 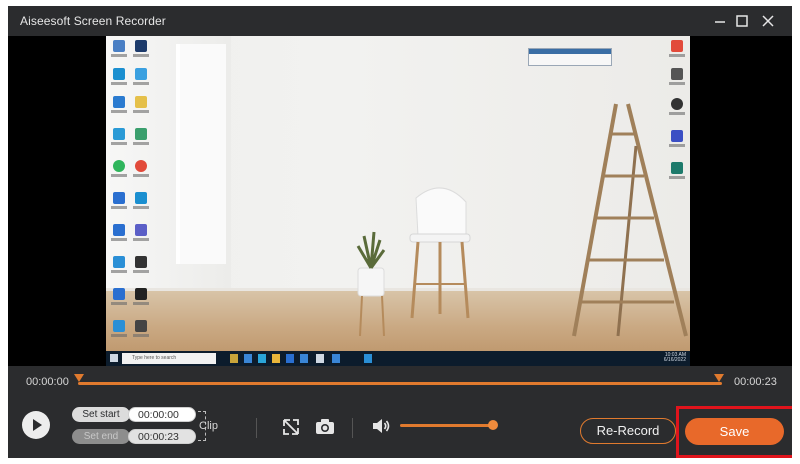 I want to click on timeline-end-time: 00:00:23, so click(x=755, y=382).